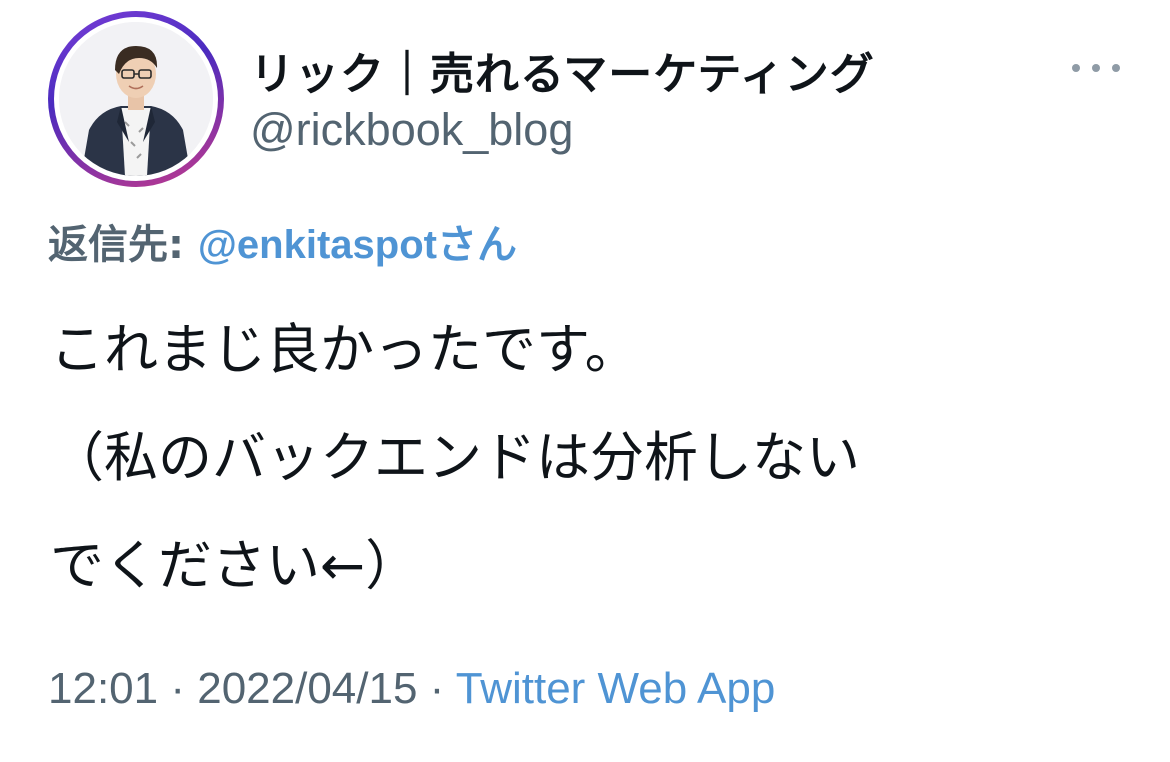 This screenshot has width=1170, height=762. I want to click on more-options-button, so click(1096, 68).